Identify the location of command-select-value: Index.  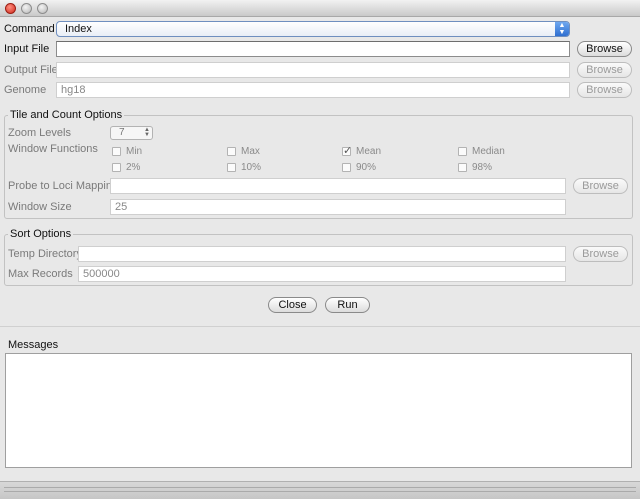
(78, 29).